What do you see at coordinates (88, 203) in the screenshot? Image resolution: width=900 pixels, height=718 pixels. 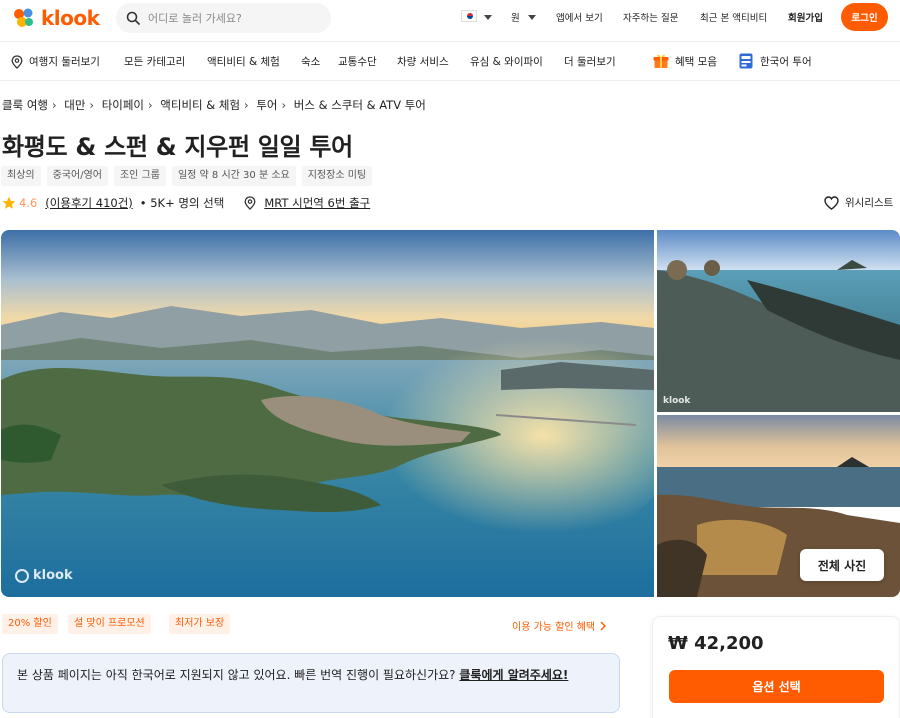 I see `reviews-link: (이용후기 410건)` at bounding box center [88, 203].